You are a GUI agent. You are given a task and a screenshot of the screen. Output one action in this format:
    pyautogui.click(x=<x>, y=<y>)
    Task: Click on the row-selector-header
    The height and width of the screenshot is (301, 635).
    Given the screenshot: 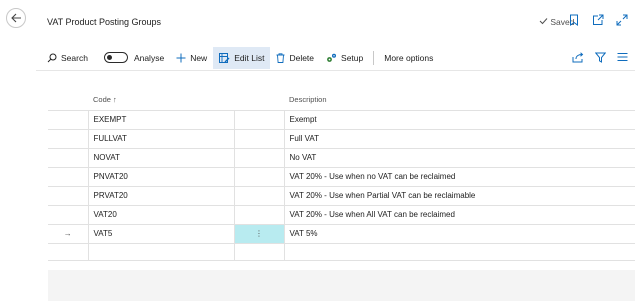 What is the action you would take?
    pyautogui.click(x=68, y=100)
    